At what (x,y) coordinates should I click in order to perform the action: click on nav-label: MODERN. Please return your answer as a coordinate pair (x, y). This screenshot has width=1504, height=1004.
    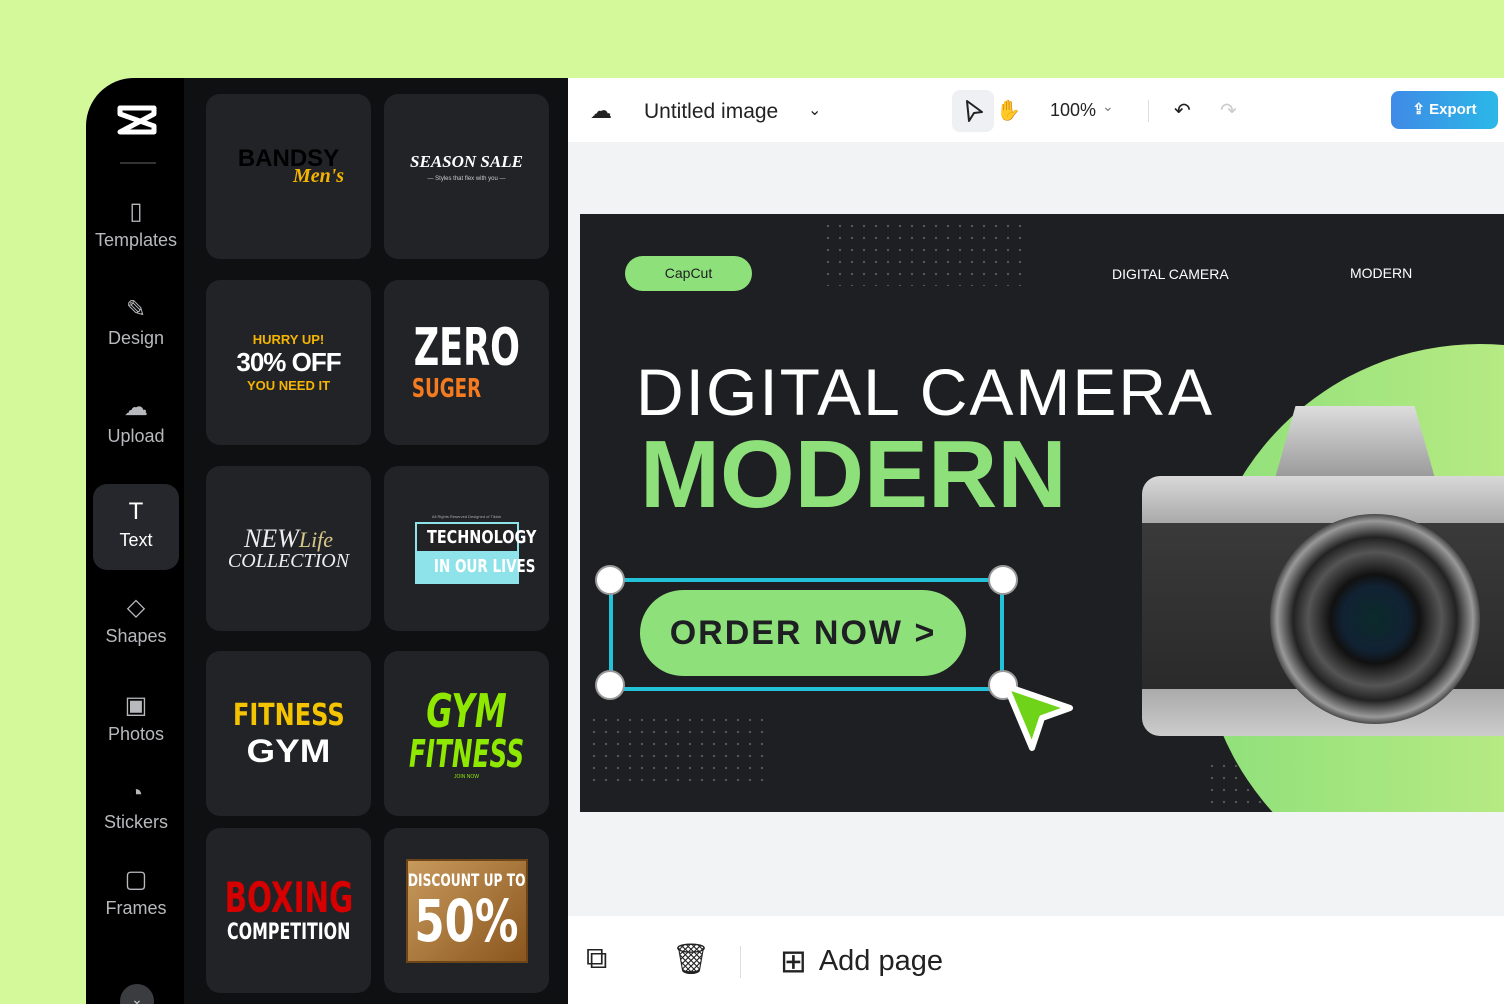
    Looking at the image, I should click on (1381, 273).